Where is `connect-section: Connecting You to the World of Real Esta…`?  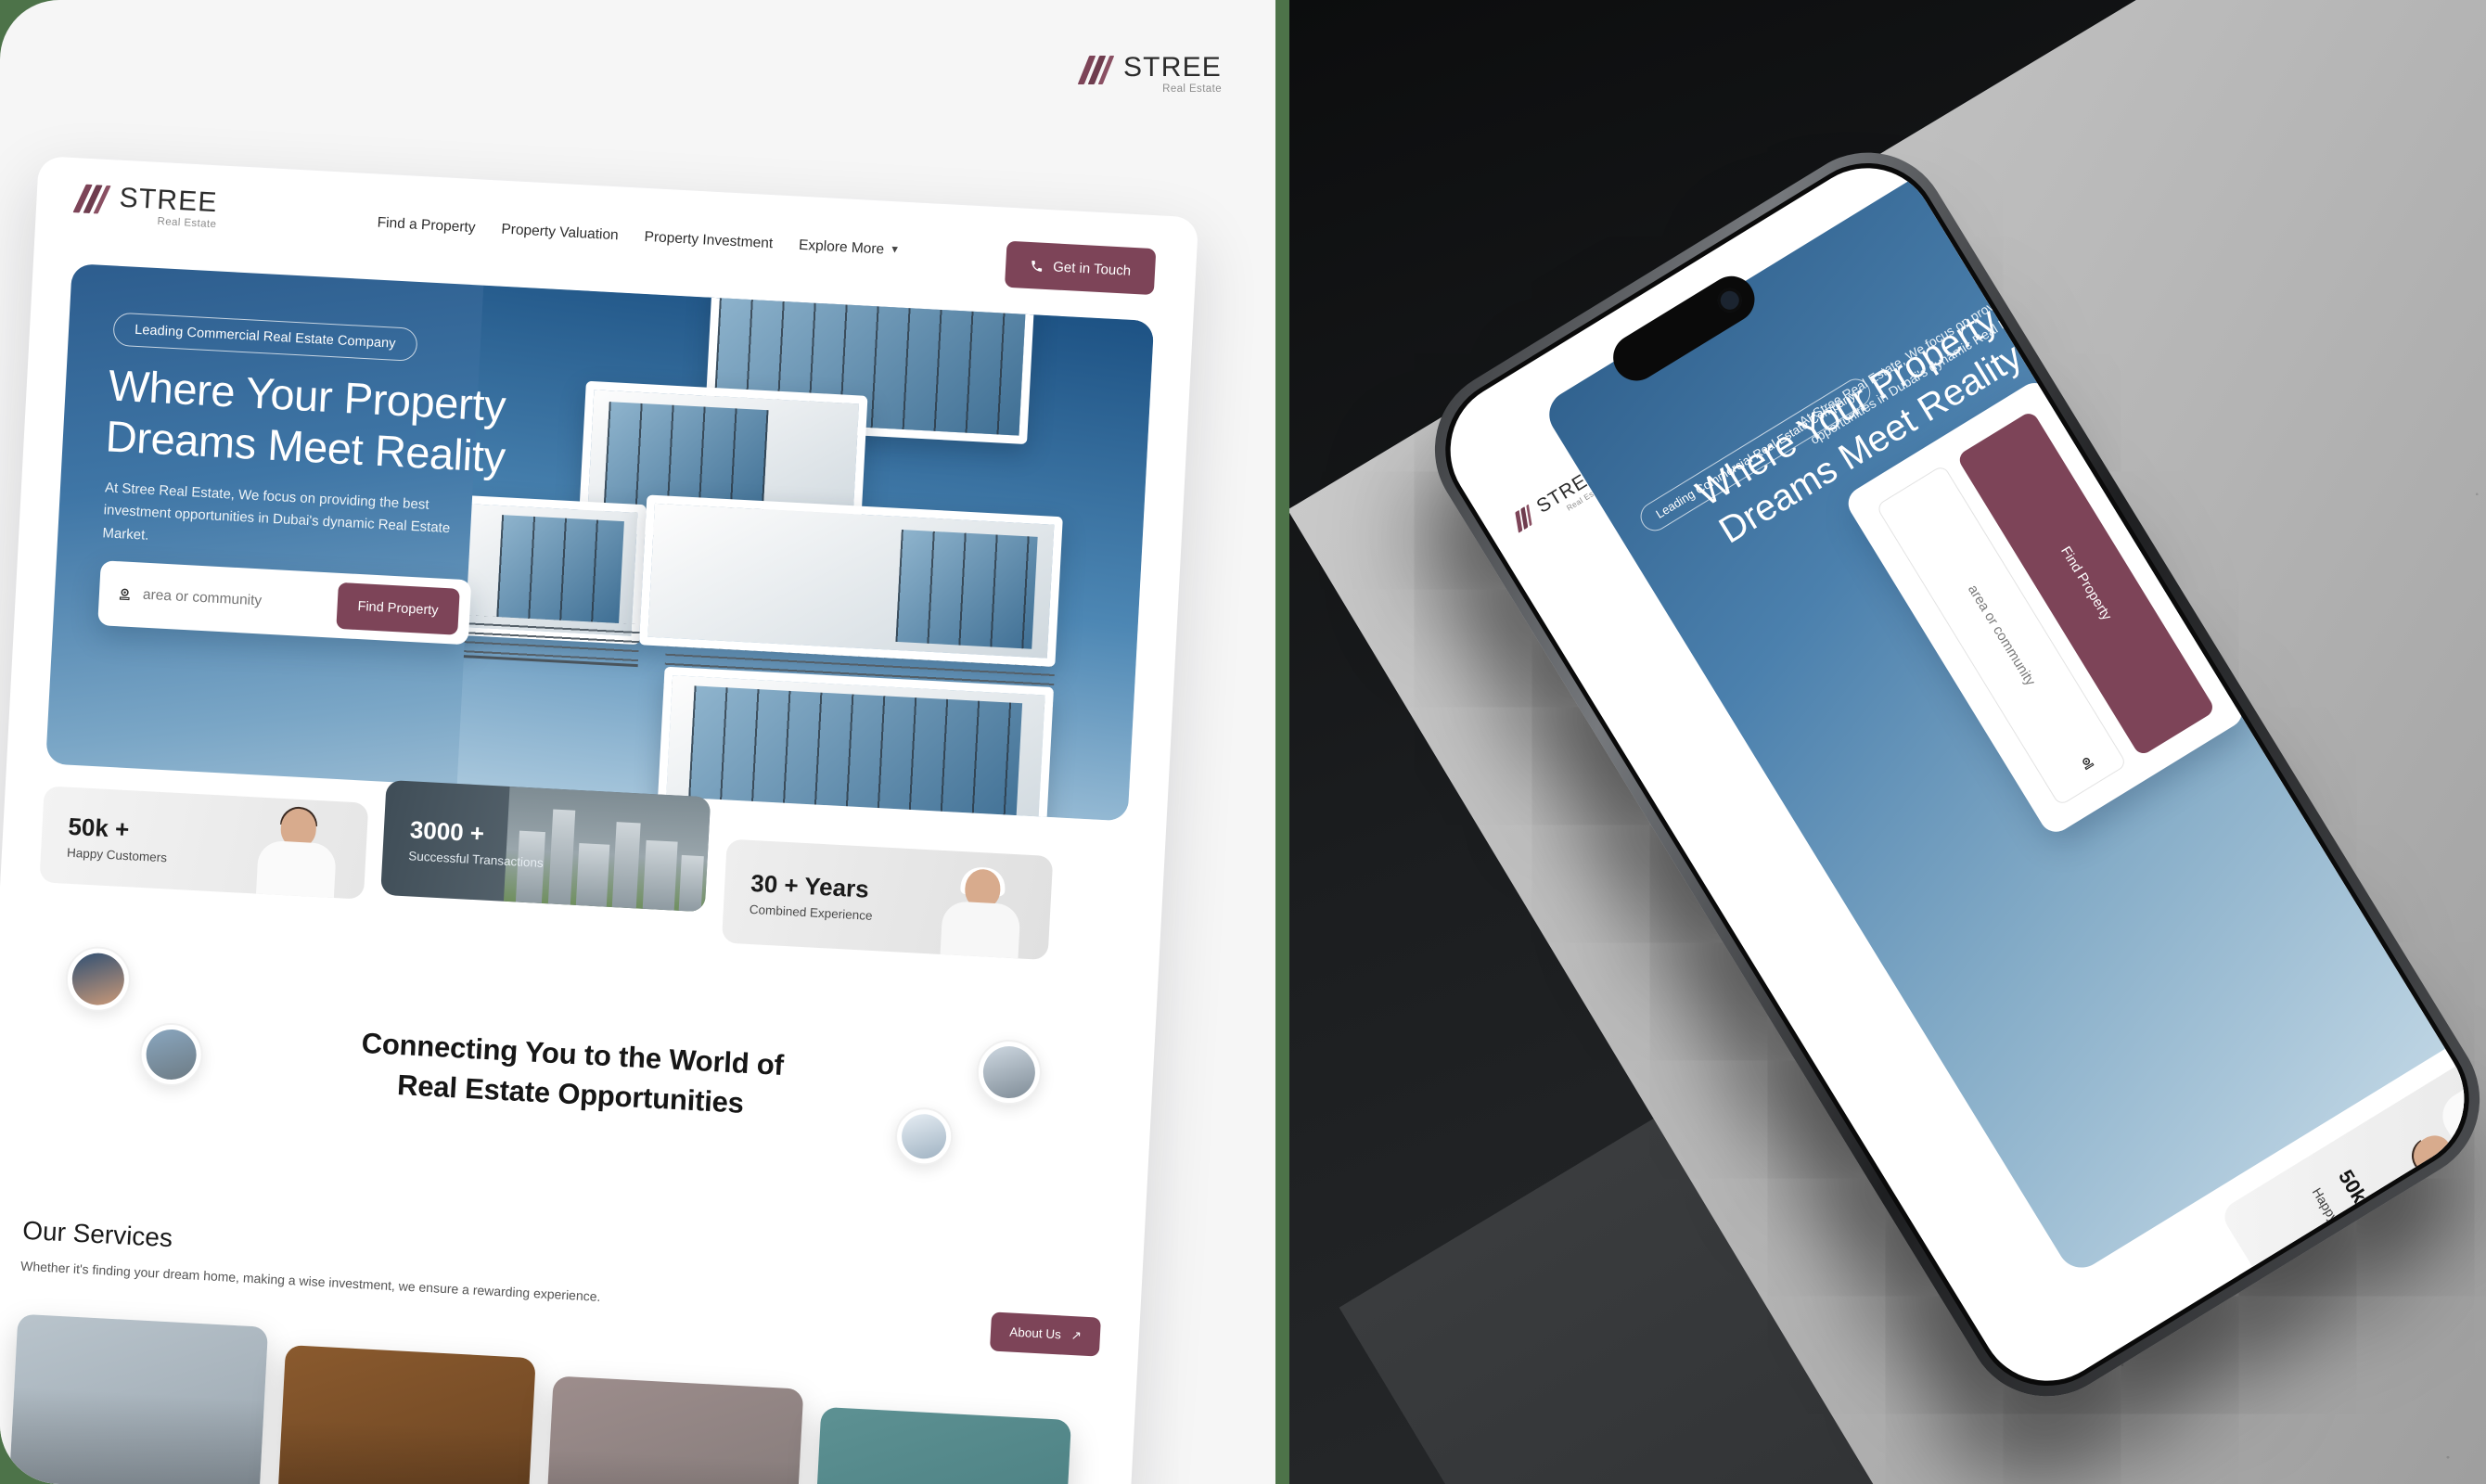 connect-section: Connecting You to the World of Real Esta… is located at coordinates (579, 1102).